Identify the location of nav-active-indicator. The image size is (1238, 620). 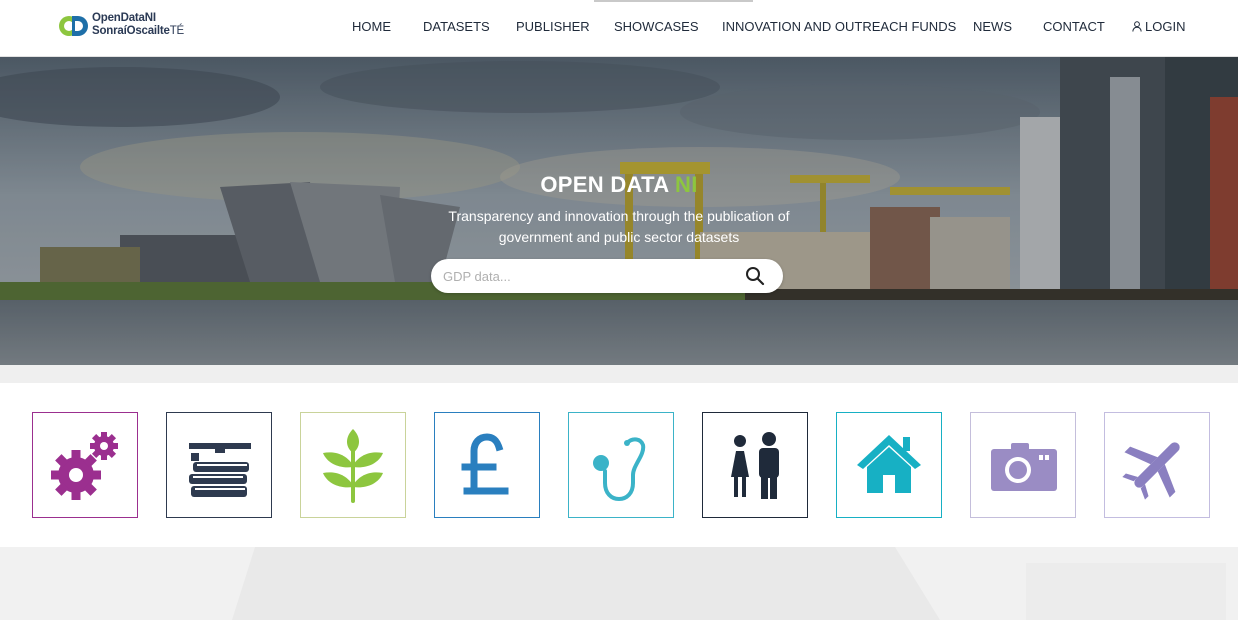
(673, 1).